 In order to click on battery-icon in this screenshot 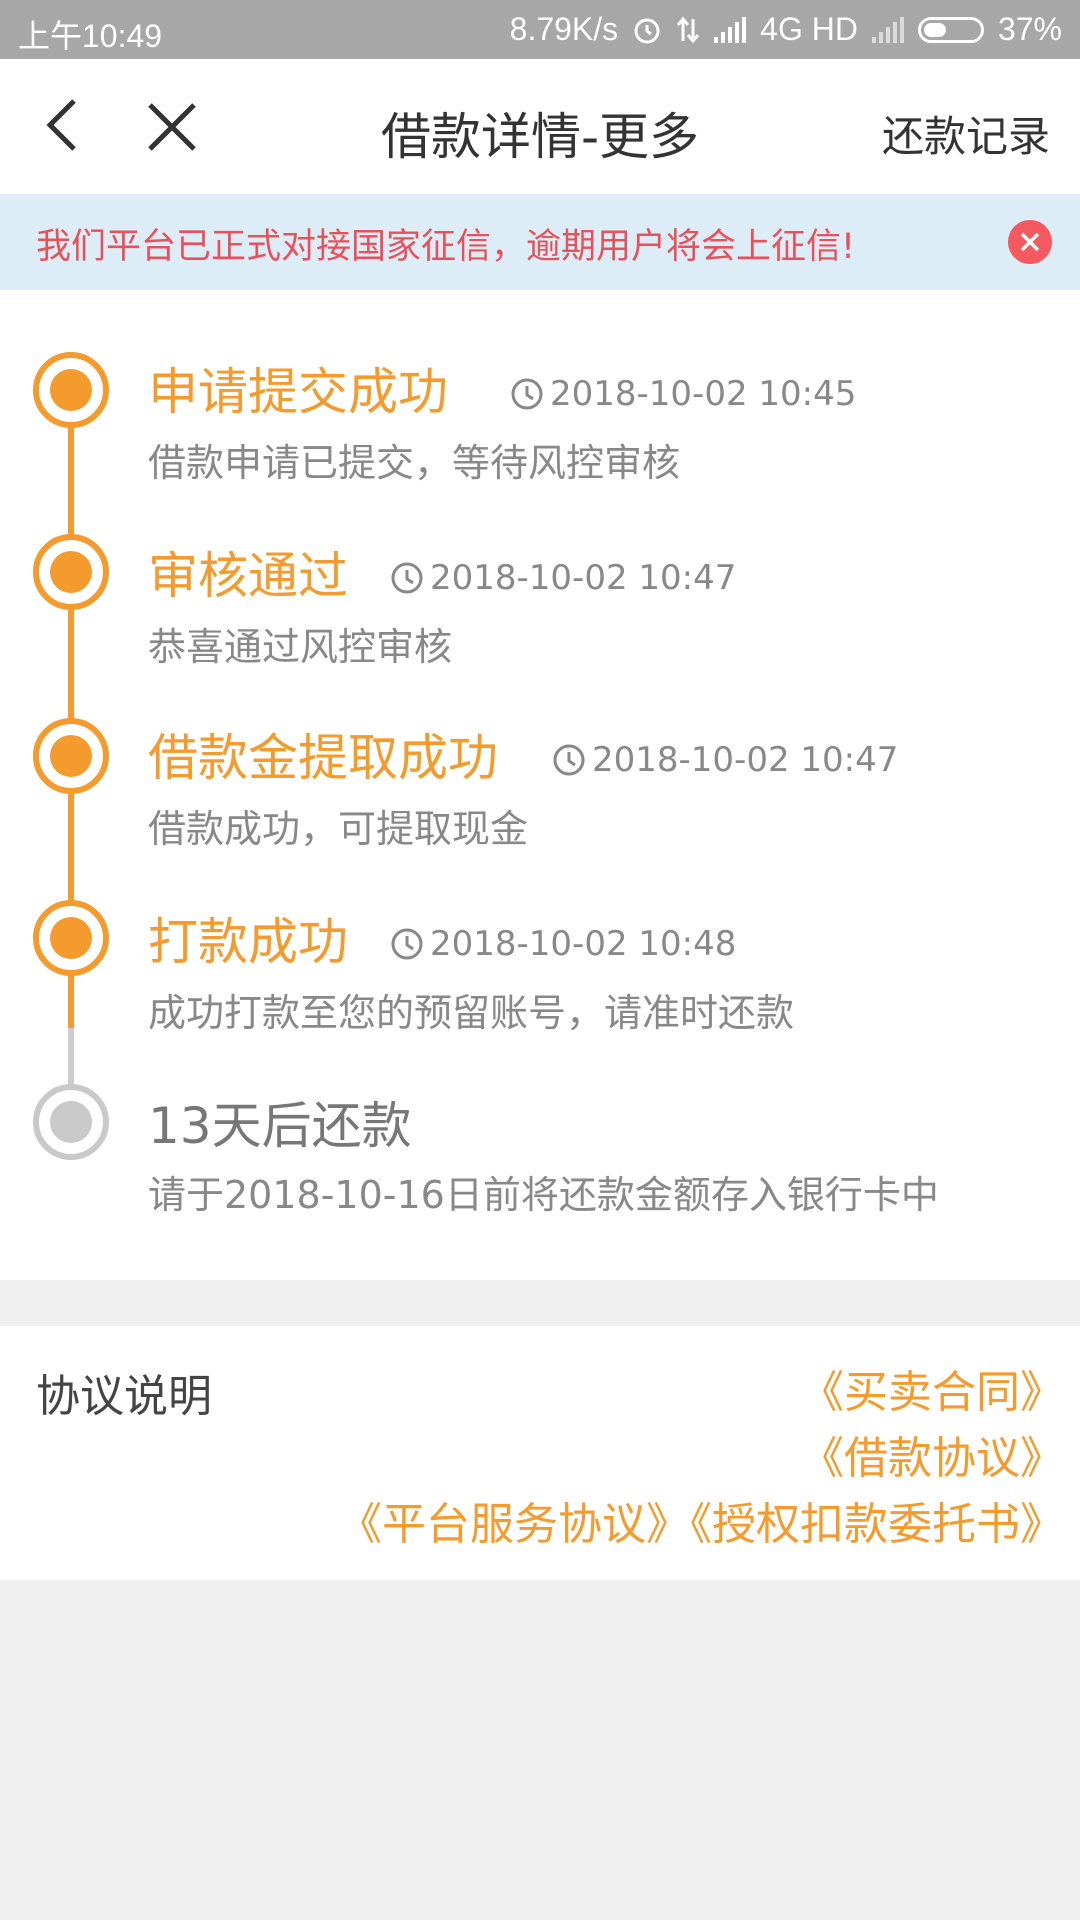, I will do `click(950, 29)`.